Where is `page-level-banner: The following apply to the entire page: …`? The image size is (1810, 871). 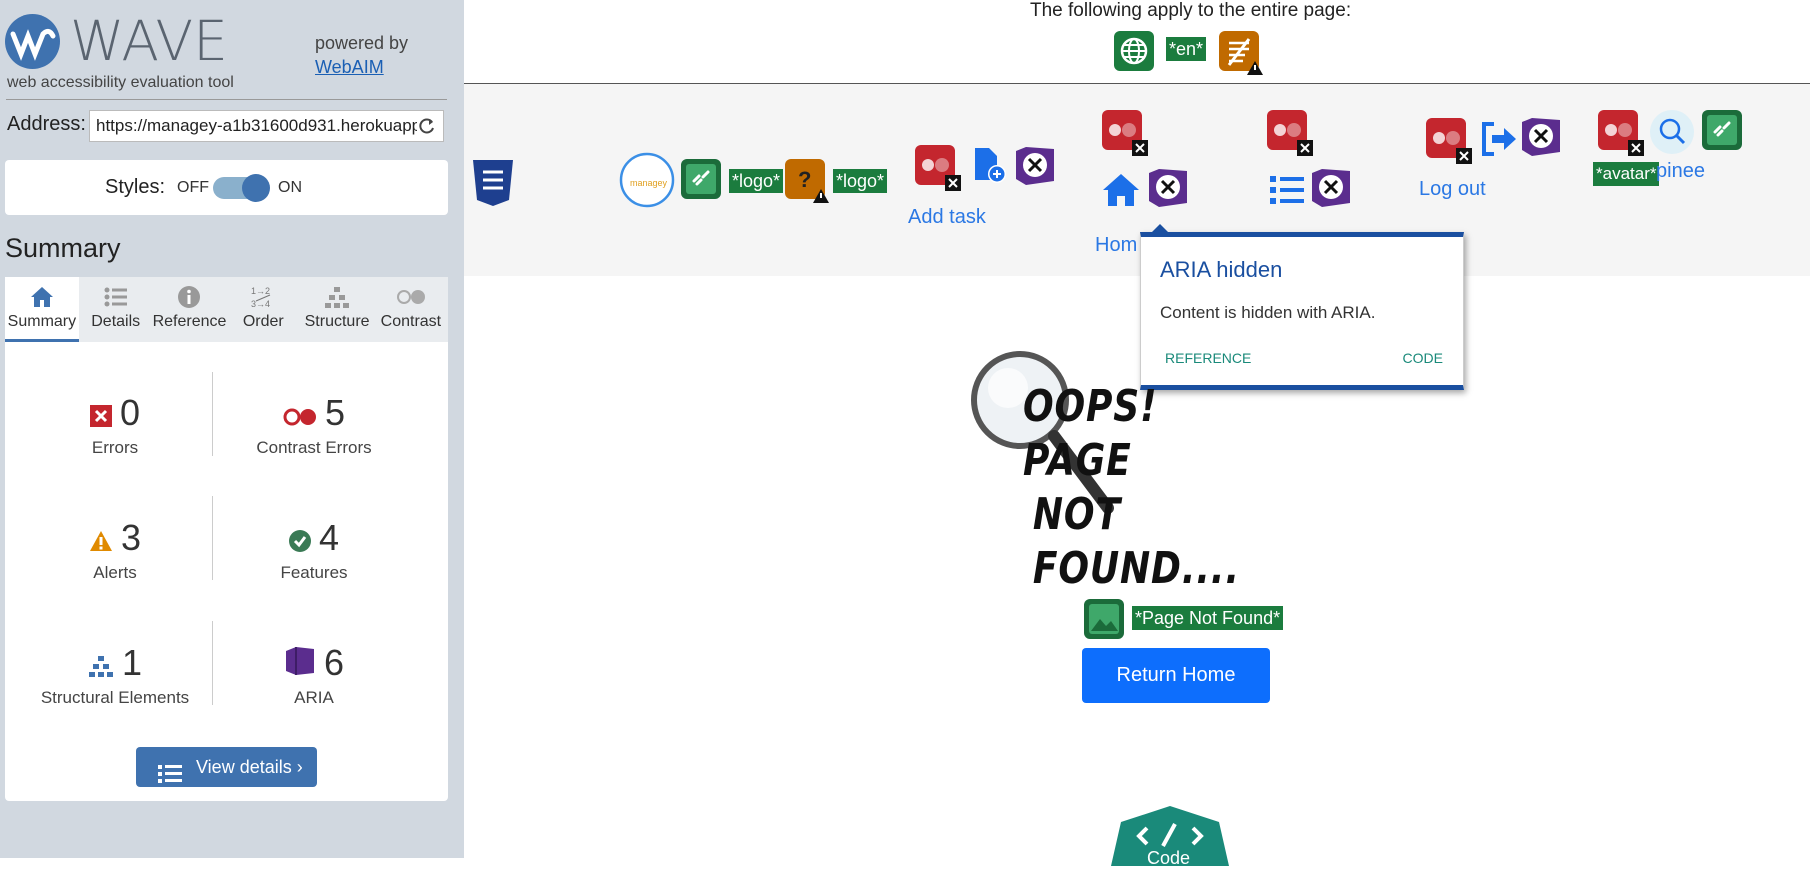
page-level-banner: The following apply to the entire page: … is located at coordinates (1137, 42).